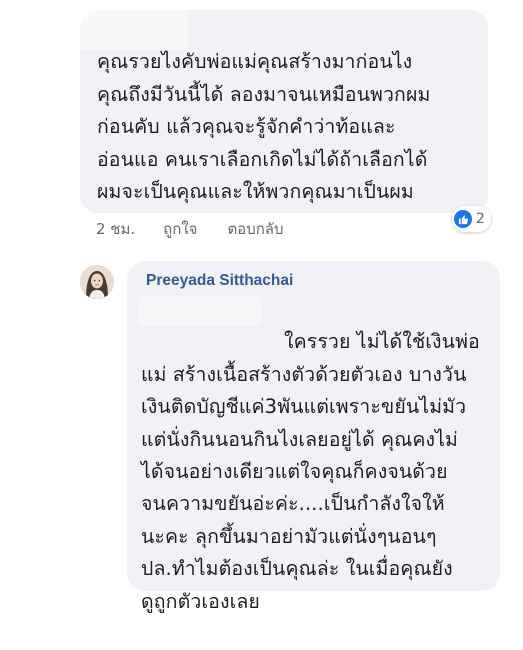  I want to click on redacted-author-name, so click(134, 30).